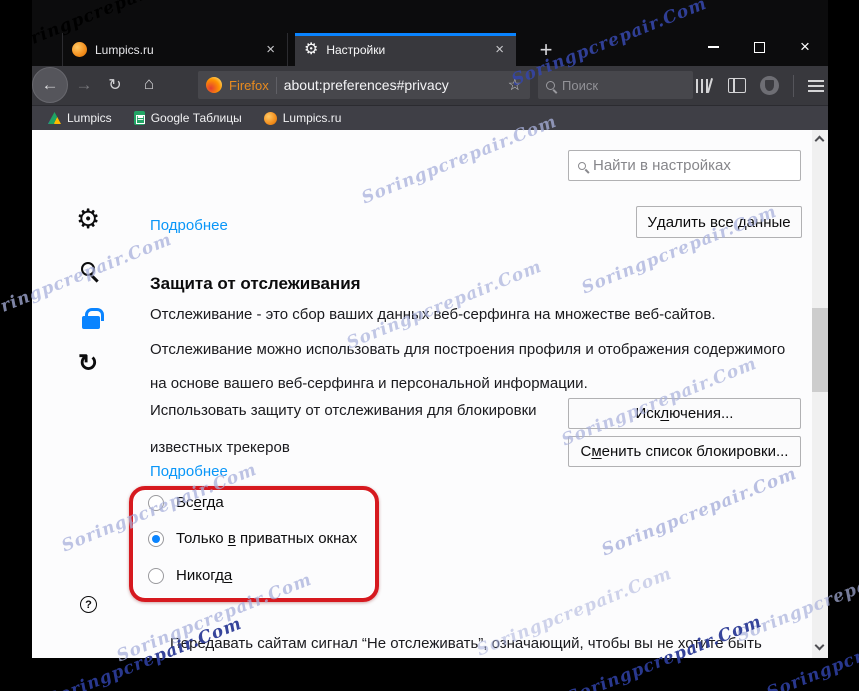 This screenshot has width=859, height=691. What do you see at coordinates (84, 86) in the screenshot?
I see `forward-button: →` at bounding box center [84, 86].